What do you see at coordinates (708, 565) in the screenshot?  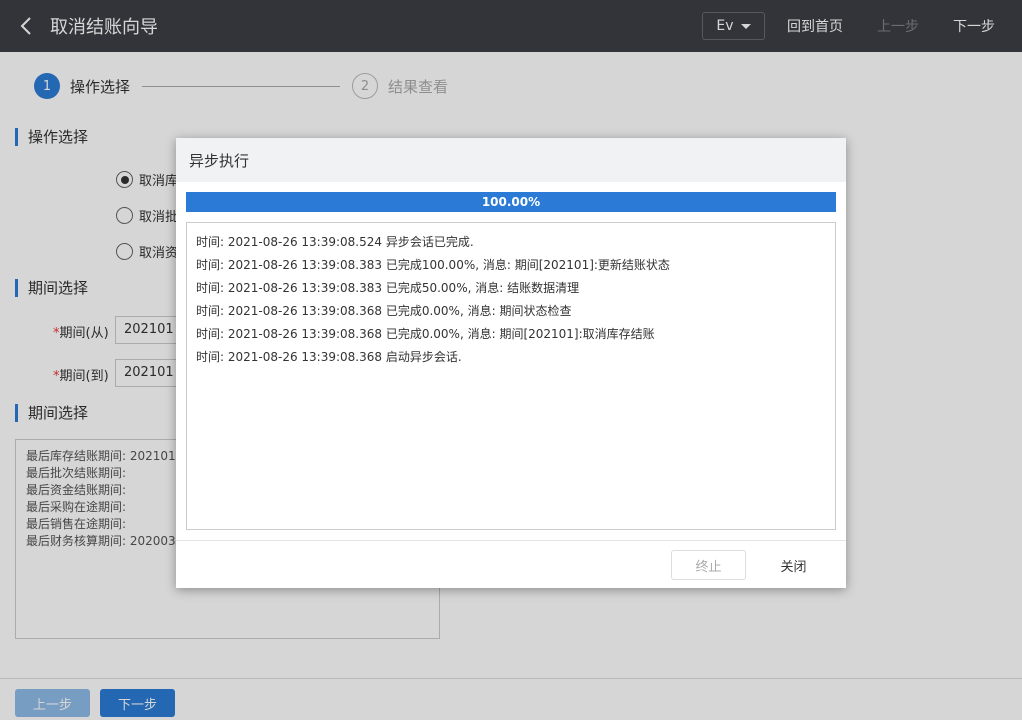 I see `stop-button: 终止` at bounding box center [708, 565].